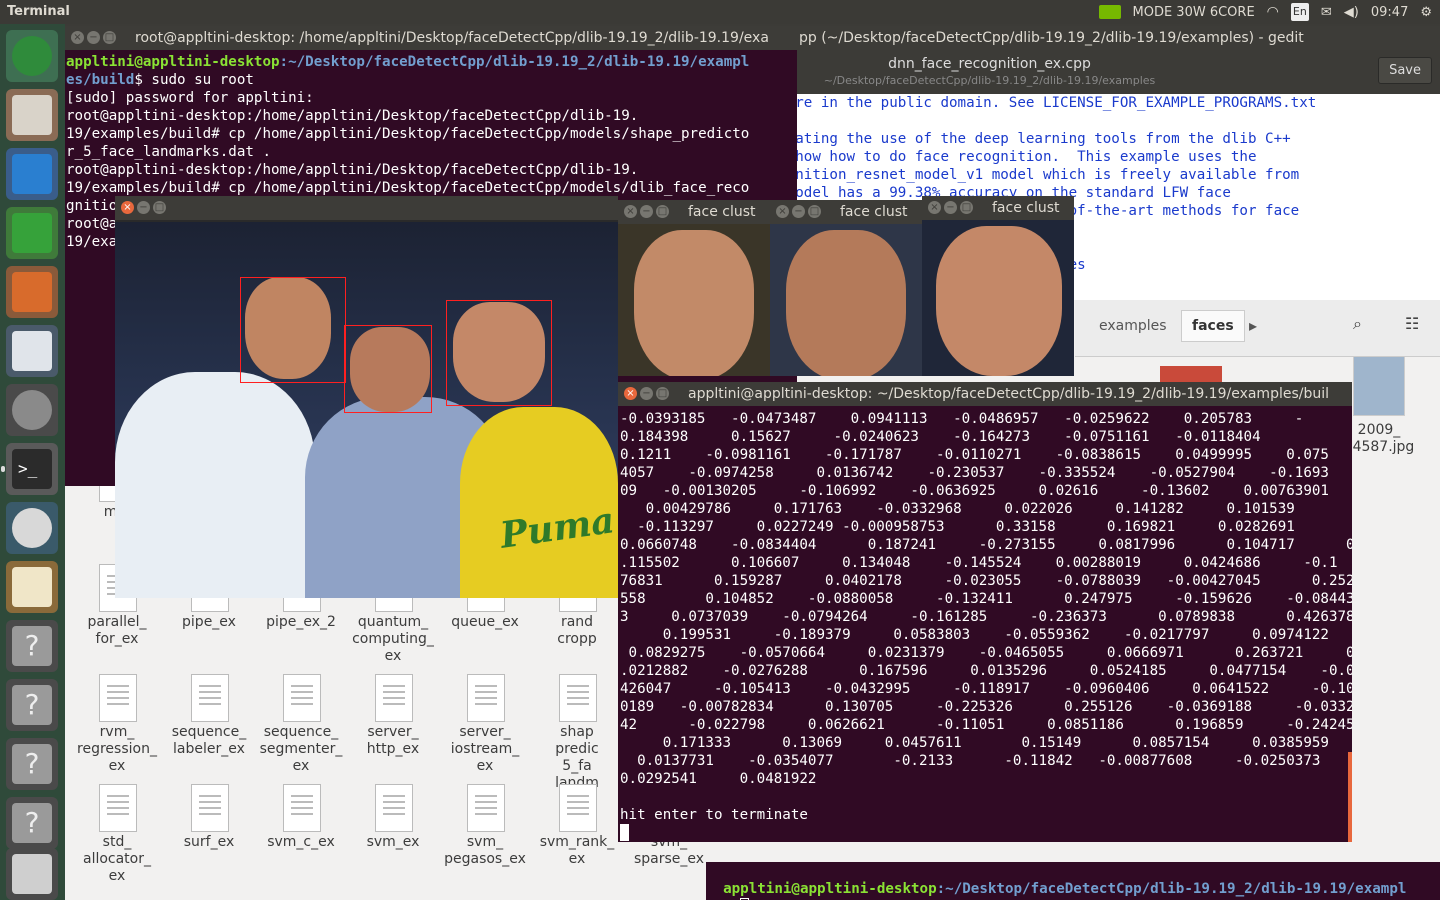  Describe the element at coordinates (32, 587) in the screenshot. I see `text-editor-launcher` at that location.